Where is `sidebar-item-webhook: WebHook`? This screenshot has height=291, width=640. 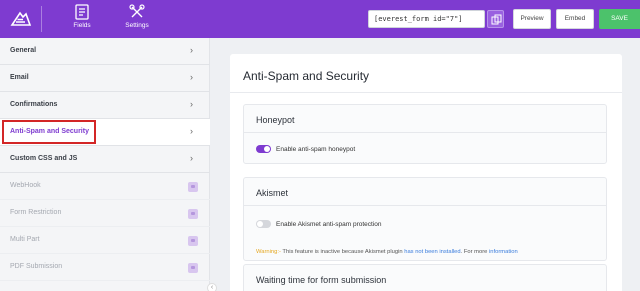 sidebar-item-webhook: WebHook is located at coordinates (105, 186).